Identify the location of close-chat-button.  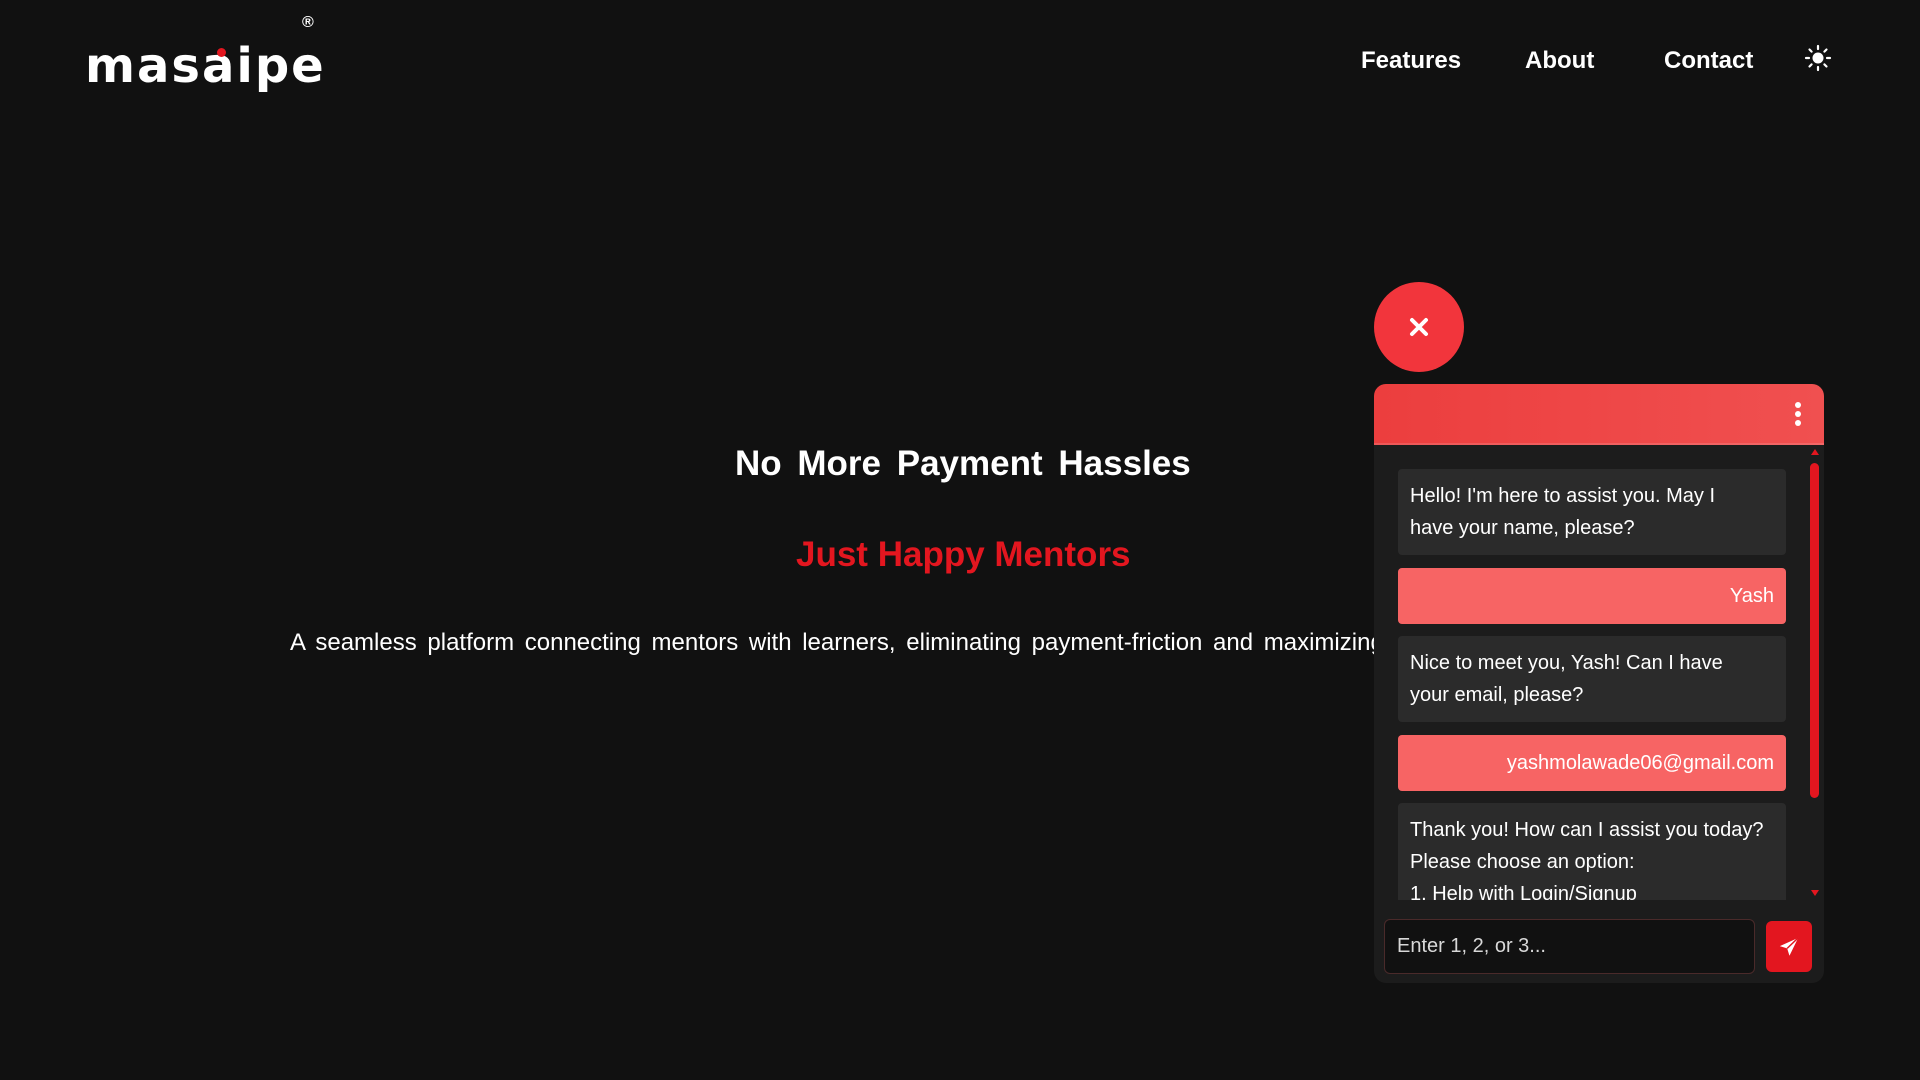
(1419, 327).